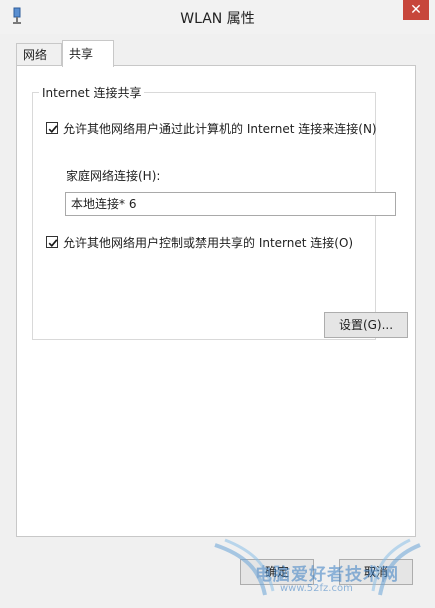  I want to click on allow-control-checkbox, so click(52, 242).